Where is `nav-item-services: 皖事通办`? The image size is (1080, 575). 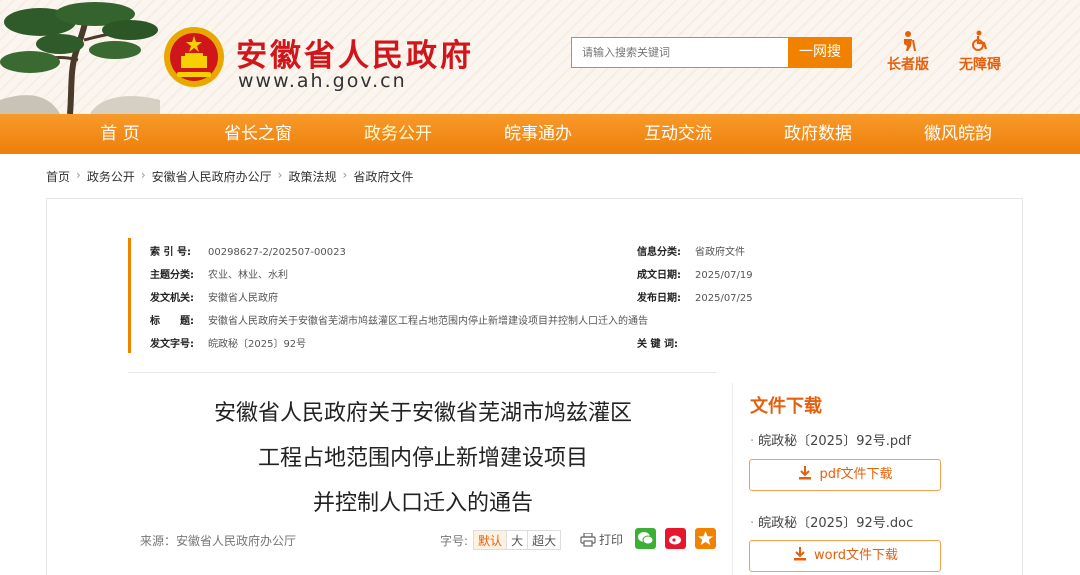 nav-item-services: 皖事通办 is located at coordinates (538, 134).